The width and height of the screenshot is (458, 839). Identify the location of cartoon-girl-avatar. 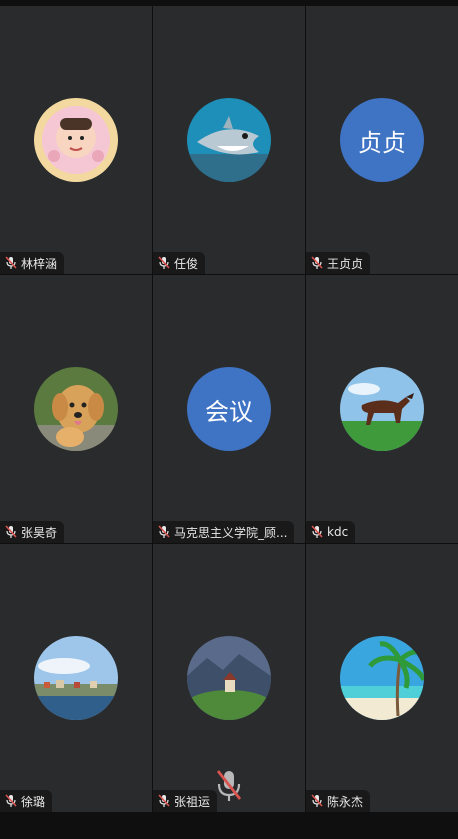
(76, 140).